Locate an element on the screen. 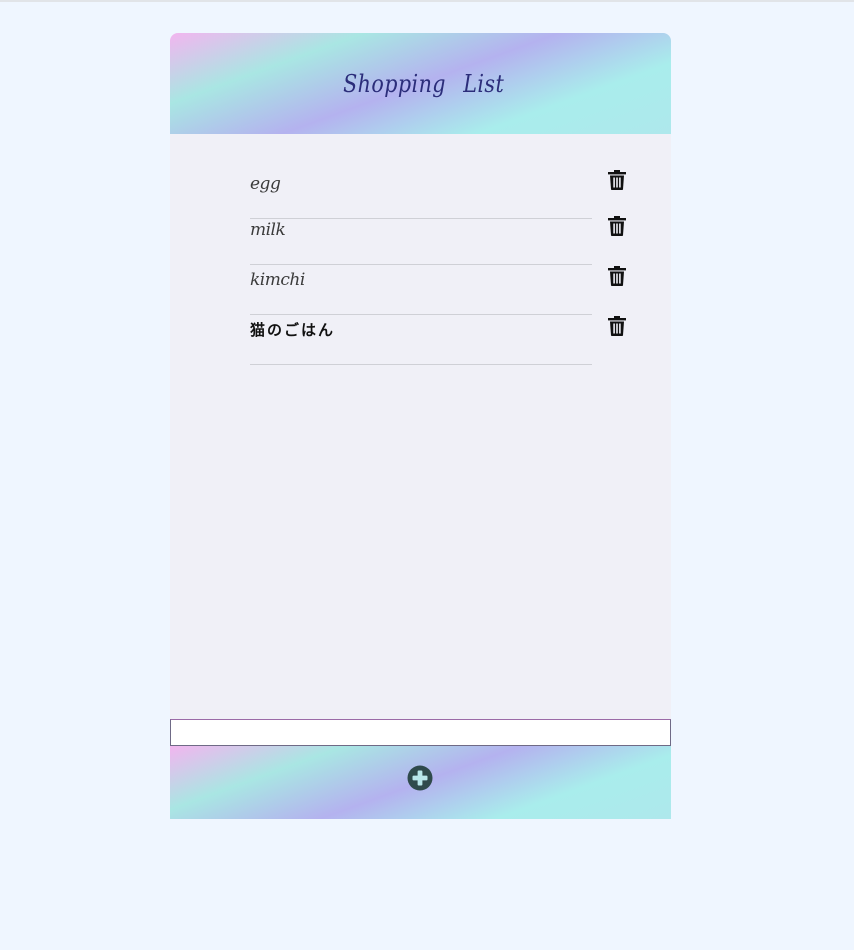 This screenshot has height=950, width=854. shopping-list: egg milk kimchi 猫のごはん is located at coordinates (460, 266).